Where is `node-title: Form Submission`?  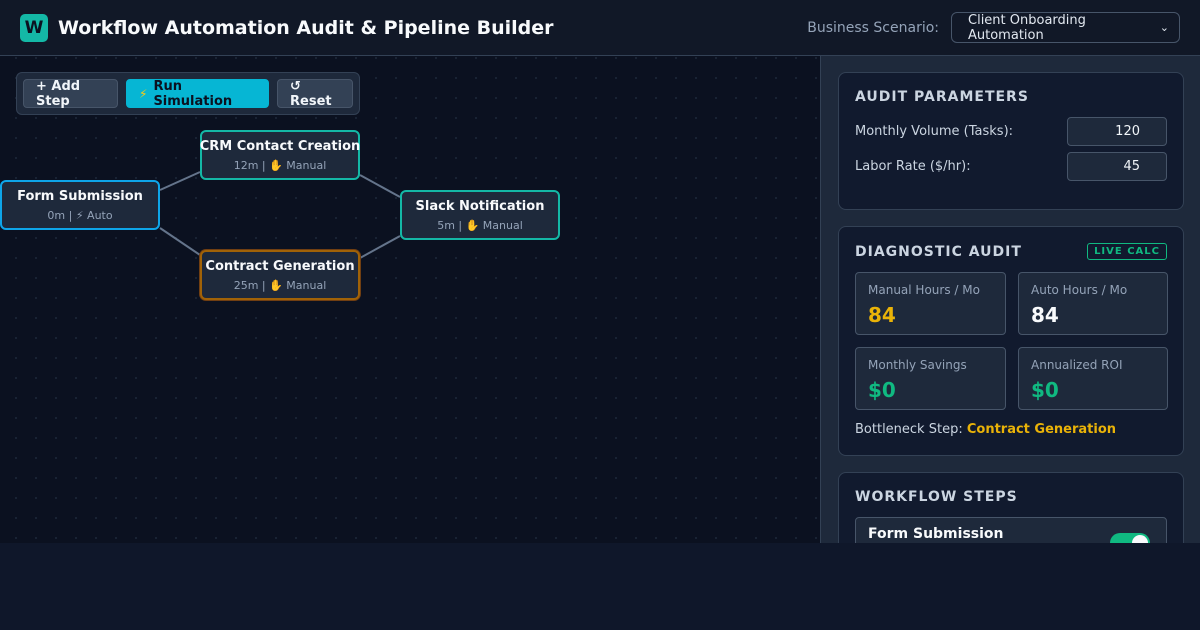
node-title: Form Submission is located at coordinates (80, 196).